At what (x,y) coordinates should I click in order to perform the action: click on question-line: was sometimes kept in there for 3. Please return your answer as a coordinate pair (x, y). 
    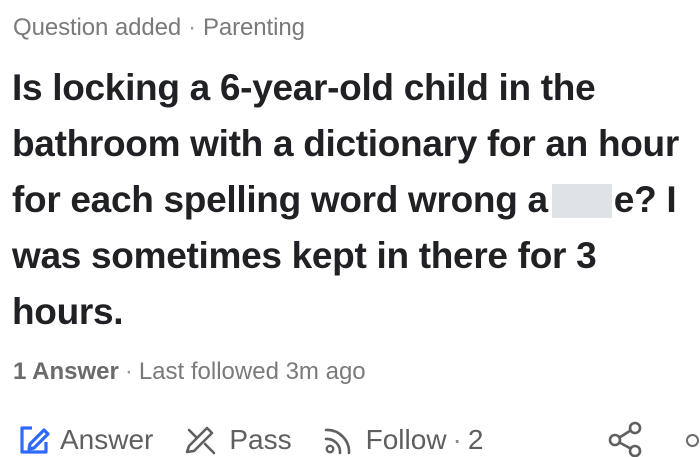
    Looking at the image, I should click on (304, 255).